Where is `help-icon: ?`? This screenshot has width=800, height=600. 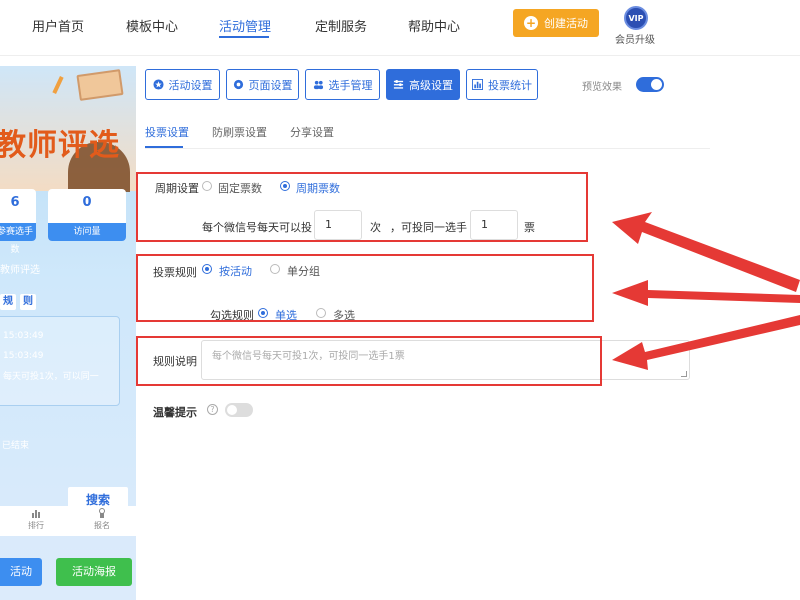
help-icon: ? is located at coordinates (212, 409).